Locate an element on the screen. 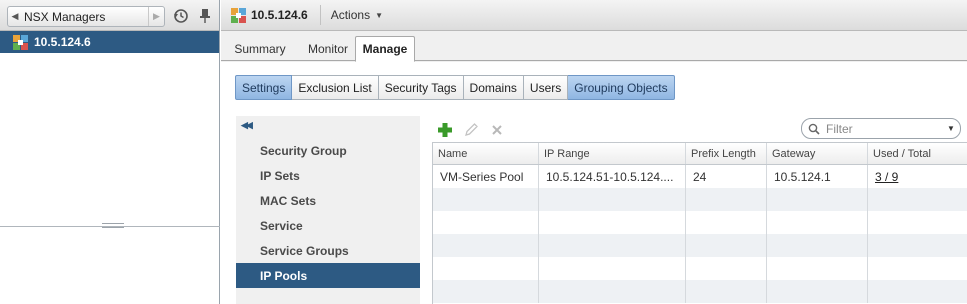 This screenshot has height=304, width=967. column-header-prefix-length: Prefix Length is located at coordinates (726, 153).